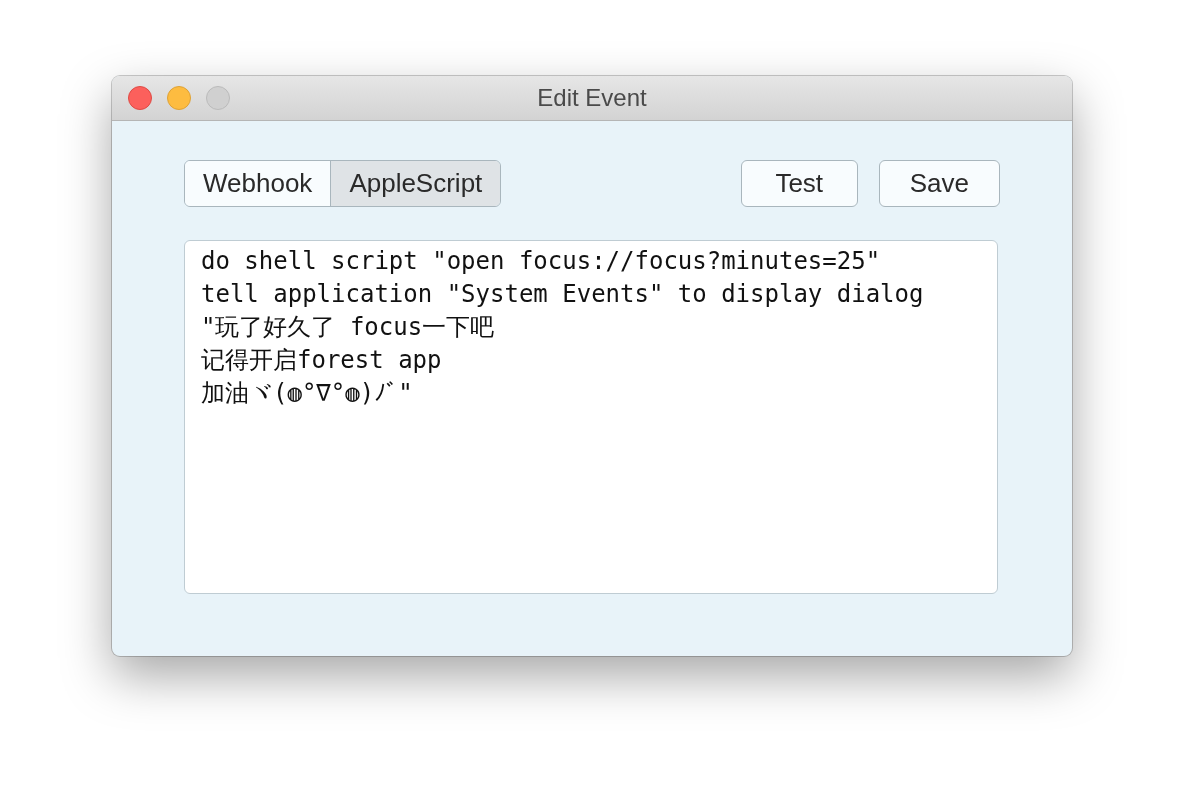 The width and height of the screenshot is (1184, 804). Describe the element at coordinates (415, 183) in the screenshot. I see `tab: AppleScript` at that location.